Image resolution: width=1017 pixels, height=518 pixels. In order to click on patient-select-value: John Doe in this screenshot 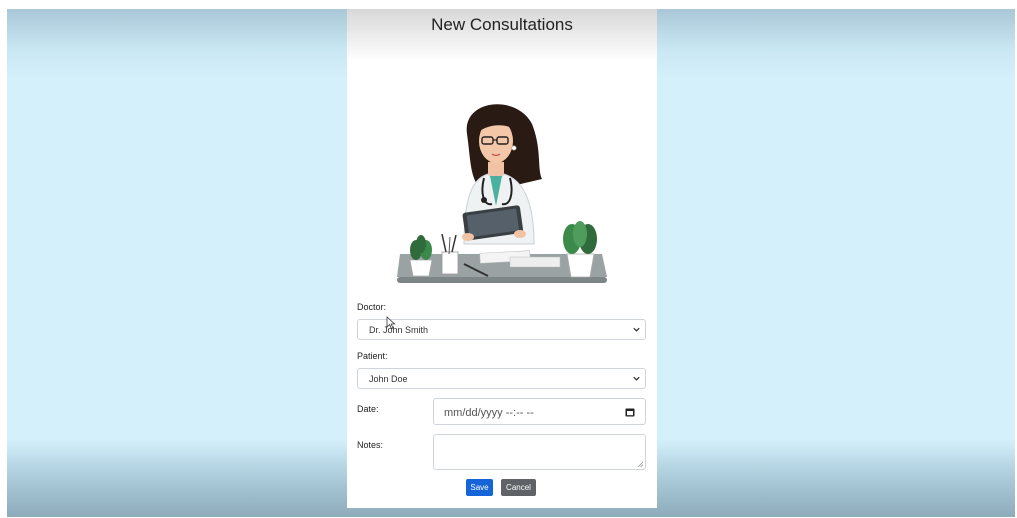, I will do `click(388, 379)`.